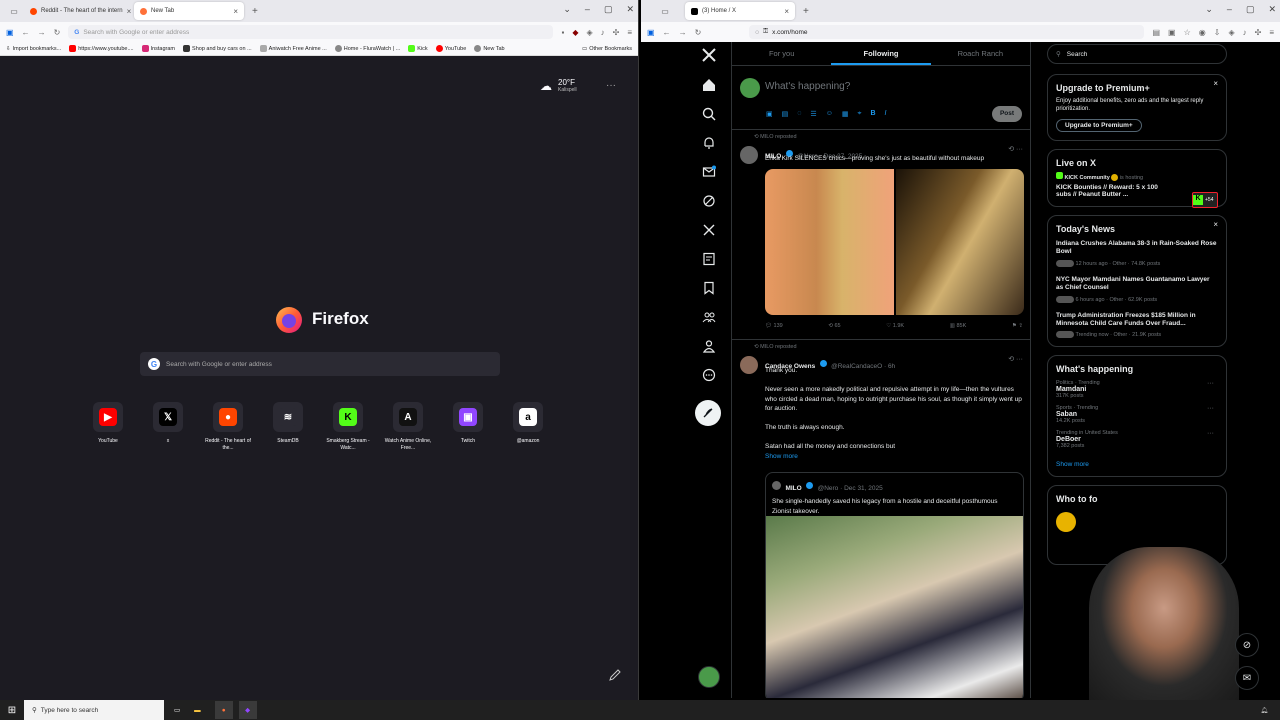 This screenshot has width=1280, height=720. I want to click on x-logo-icon, so click(709, 55).